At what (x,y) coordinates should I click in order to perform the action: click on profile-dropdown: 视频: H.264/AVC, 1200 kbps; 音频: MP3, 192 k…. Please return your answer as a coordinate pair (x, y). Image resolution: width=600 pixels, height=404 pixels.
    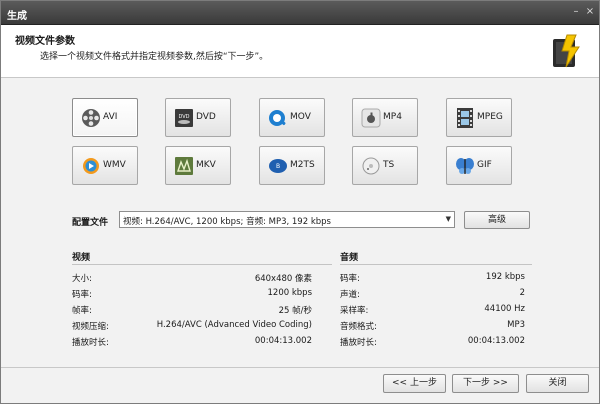
    Looking at the image, I should click on (287, 219).